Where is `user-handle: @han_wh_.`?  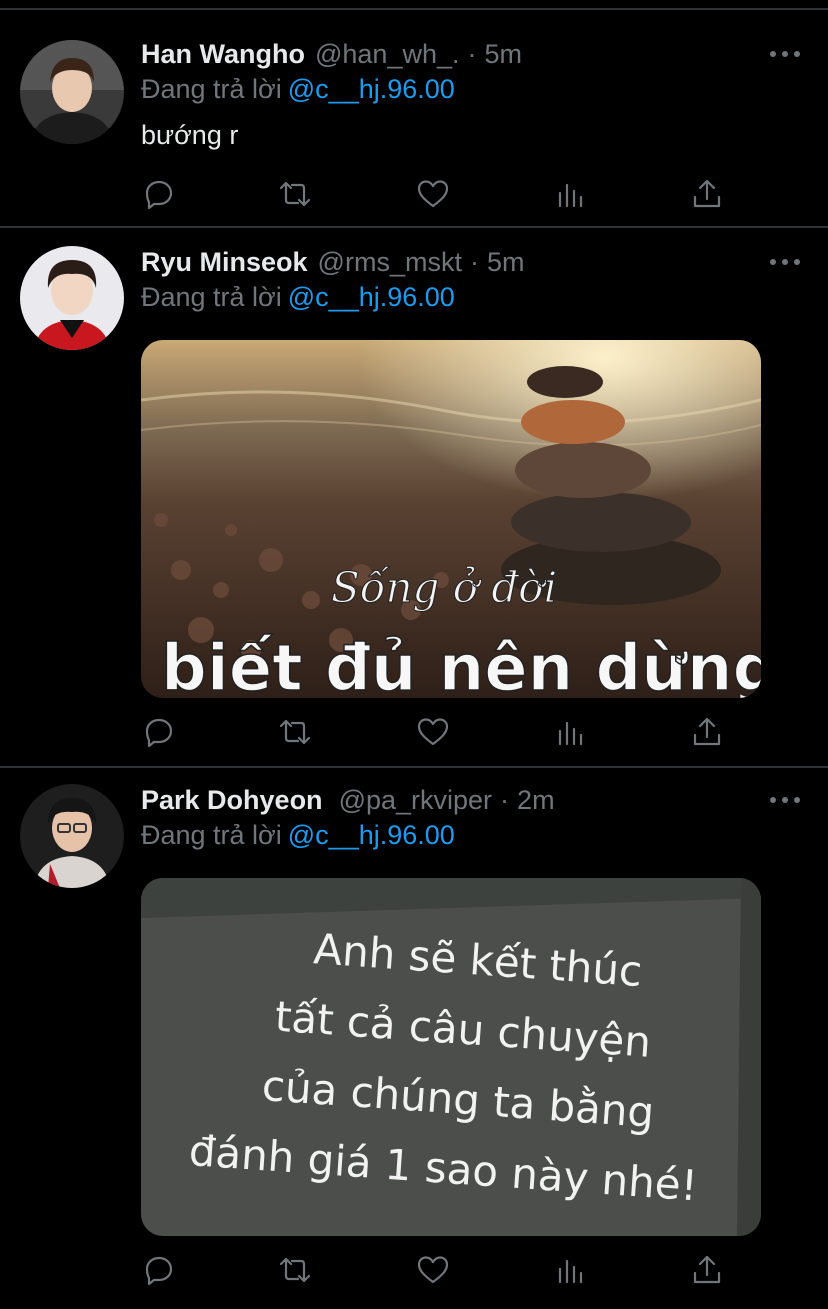
user-handle: @han_wh_. is located at coordinates (387, 54).